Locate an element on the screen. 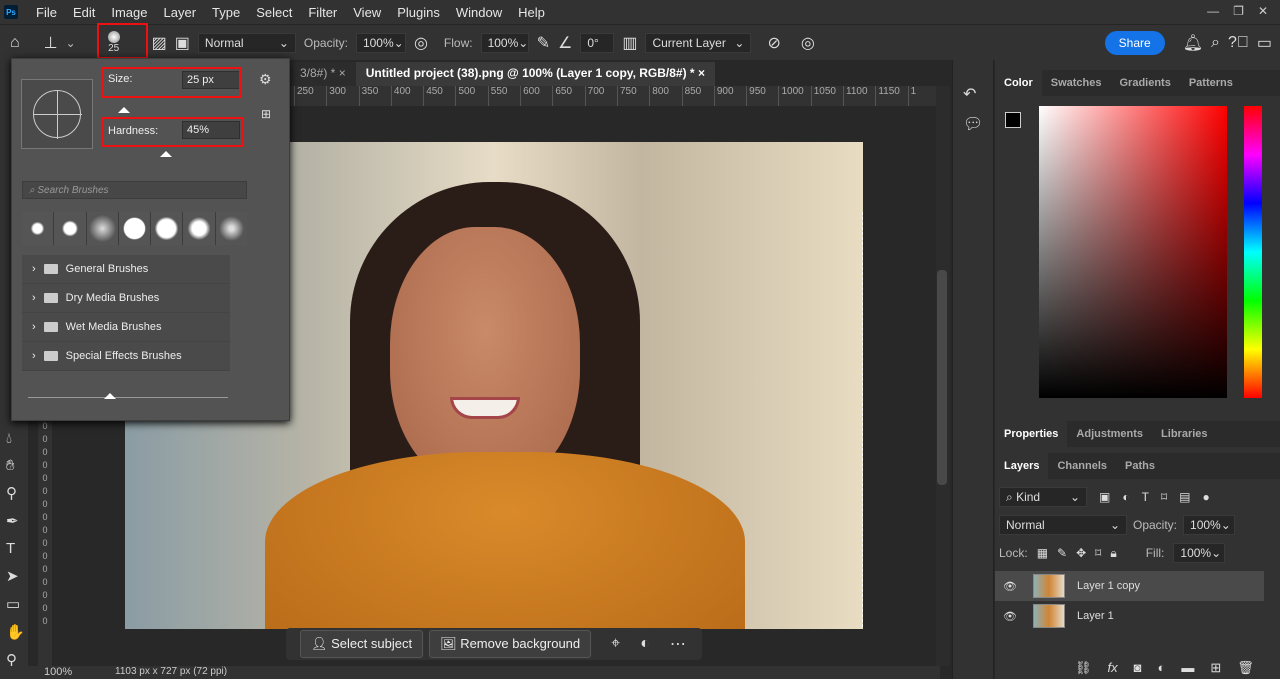 The height and width of the screenshot is (679, 1280). aligned-icon: ▥ is located at coordinates (629, 43).